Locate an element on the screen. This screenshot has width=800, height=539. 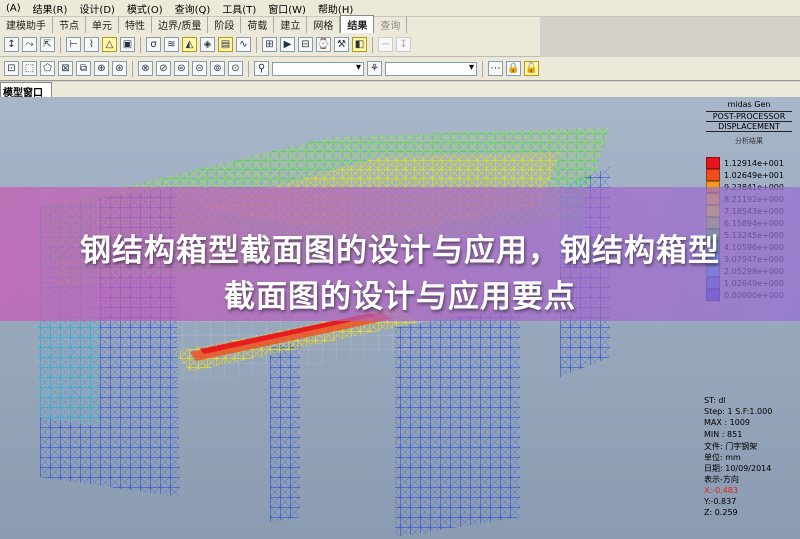
animation-icon: ▶ is located at coordinates (287, 44).